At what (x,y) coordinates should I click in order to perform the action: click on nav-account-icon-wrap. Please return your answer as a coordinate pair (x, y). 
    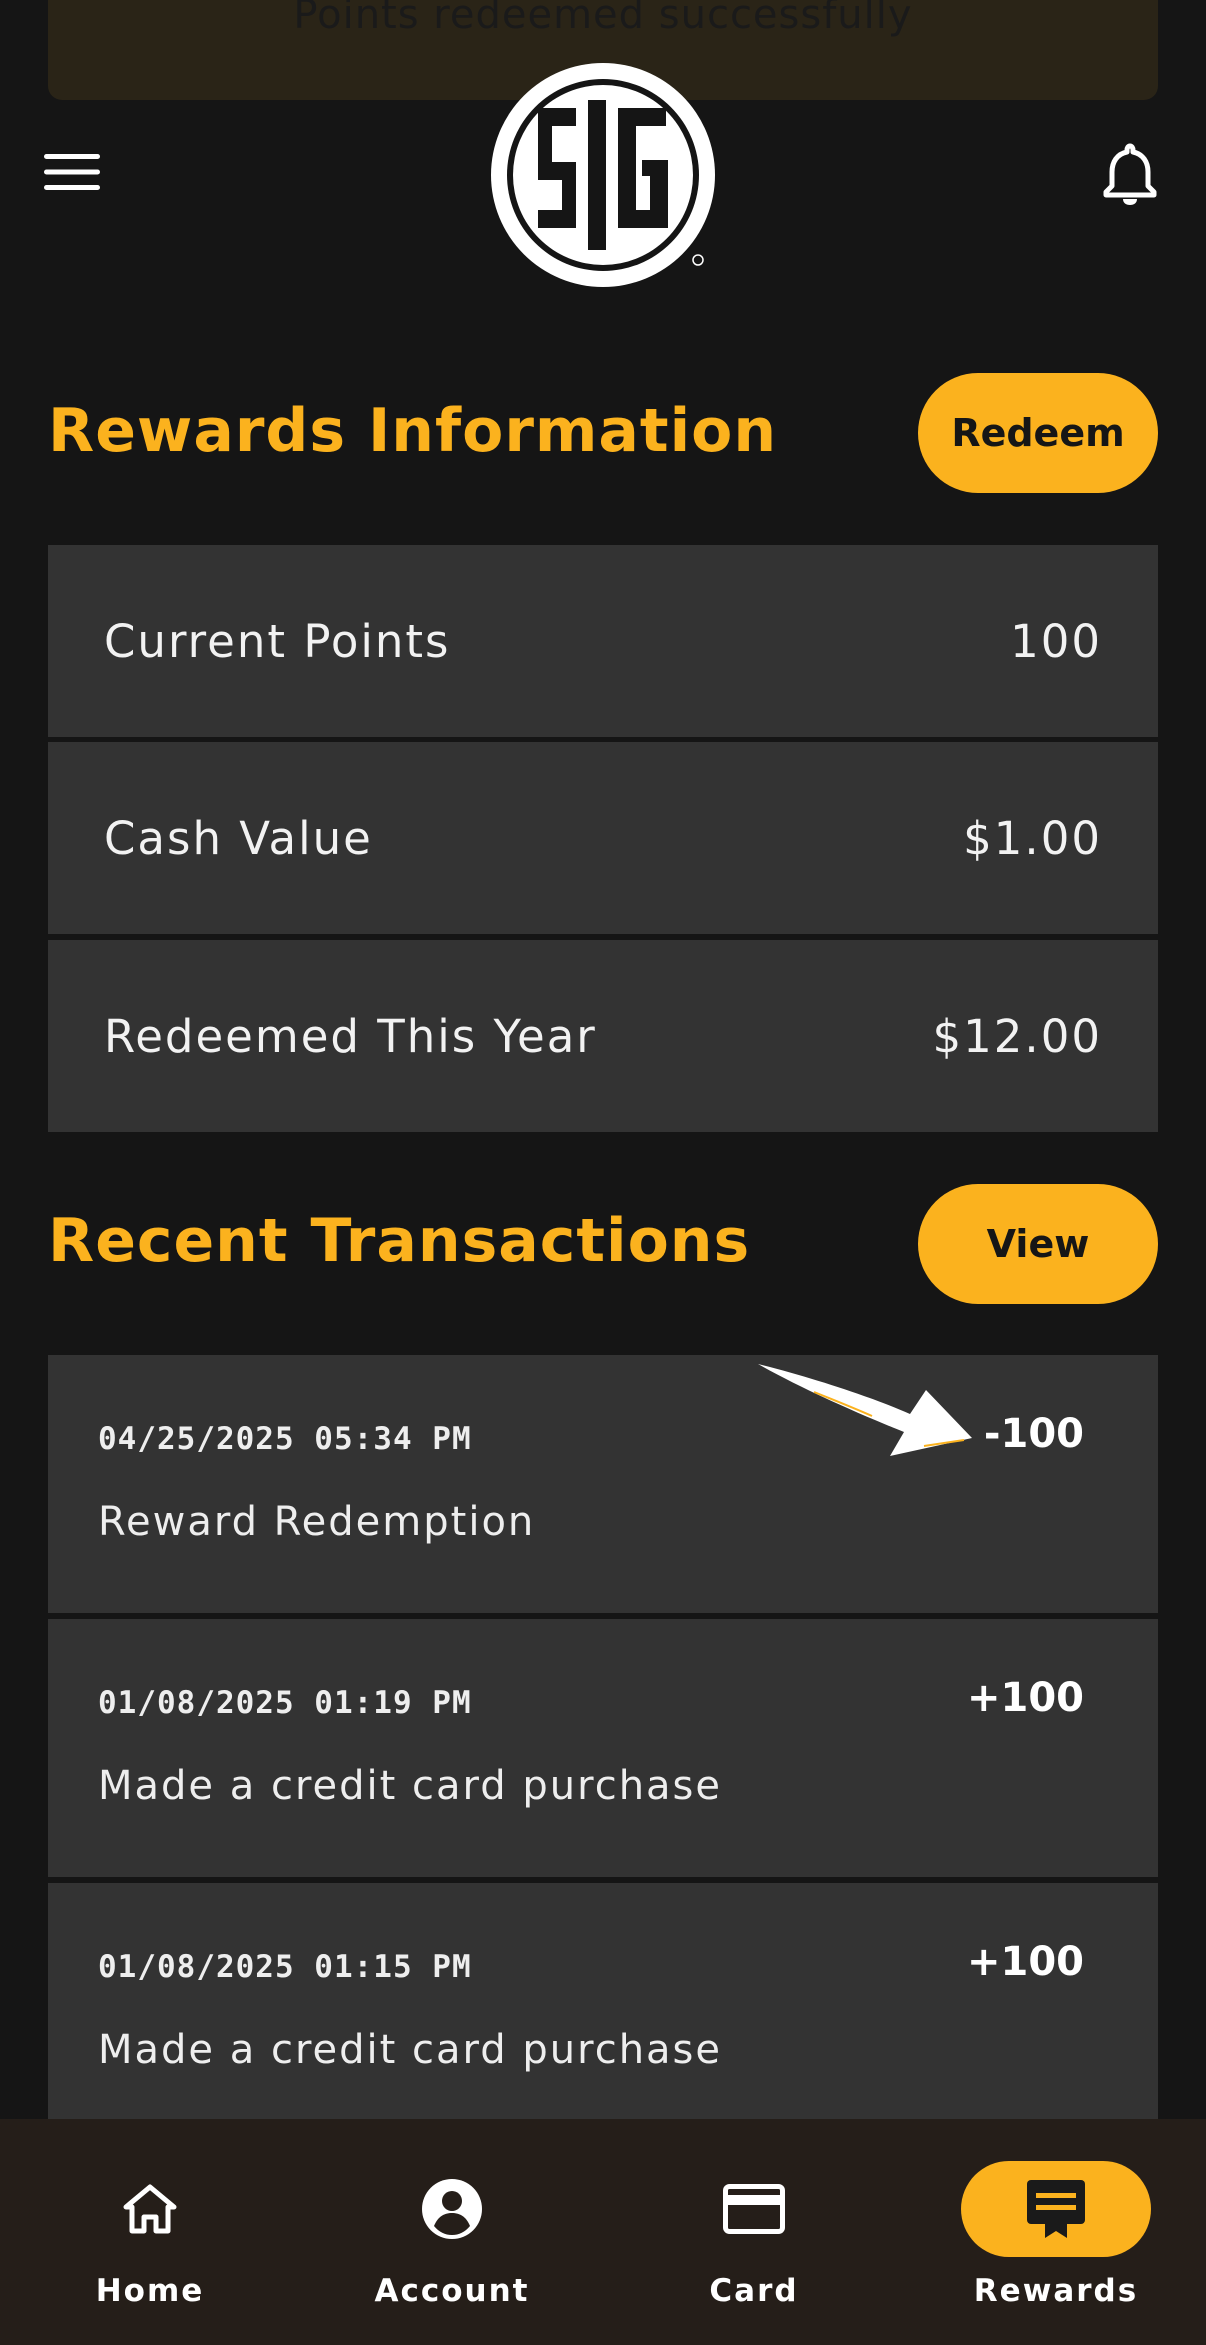
    Looking at the image, I should click on (452, 2209).